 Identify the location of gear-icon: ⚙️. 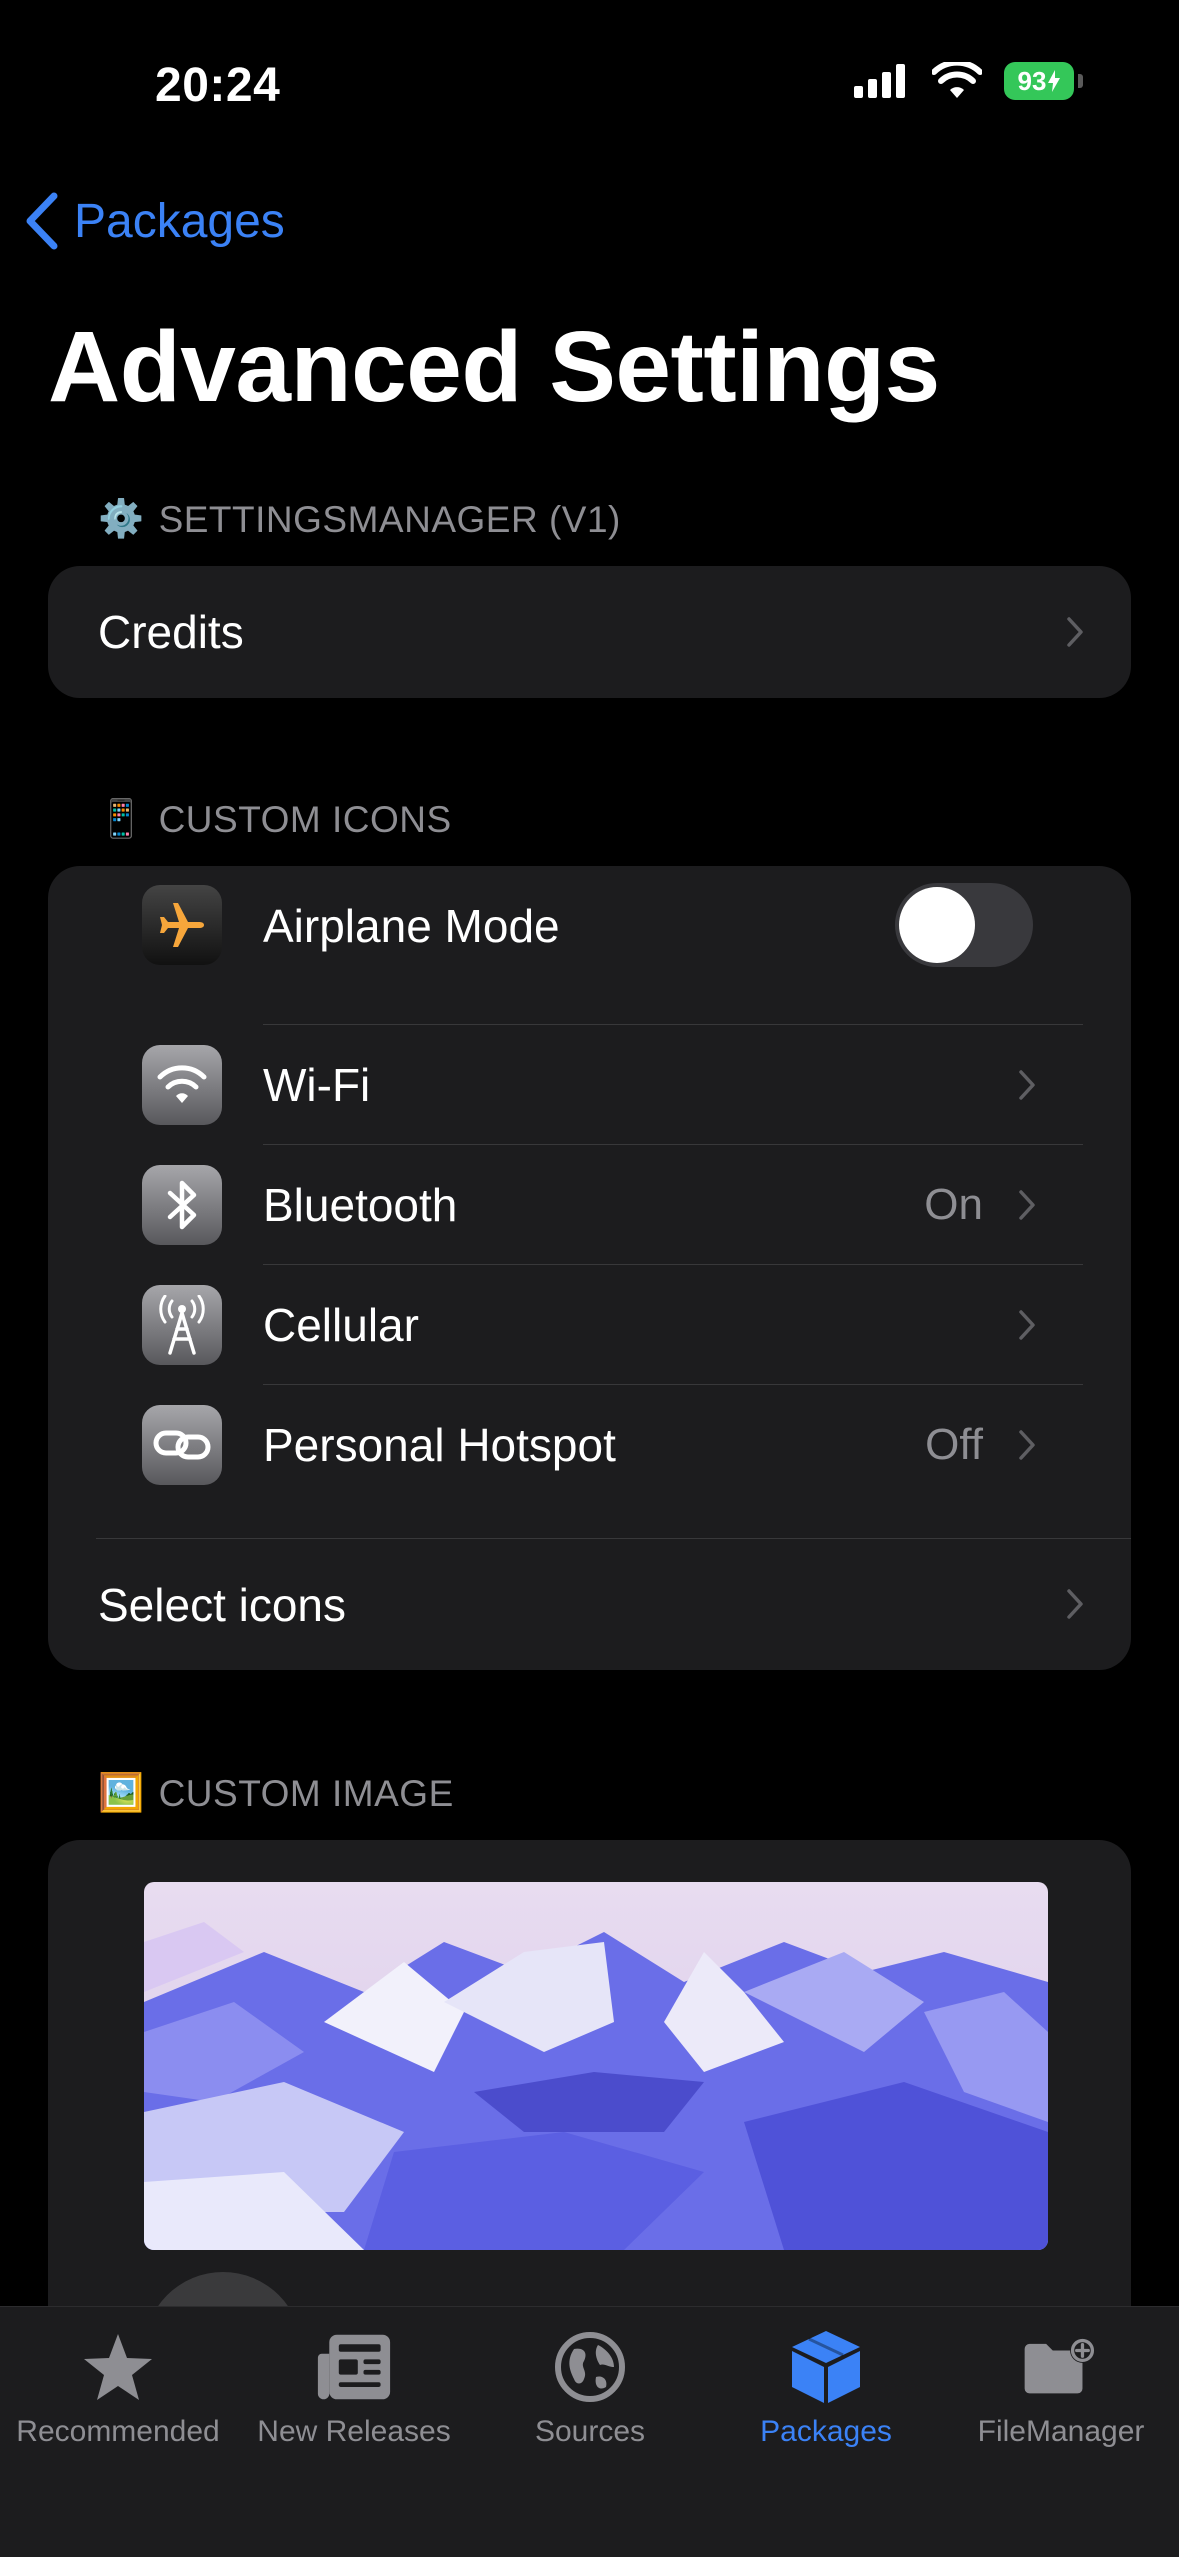
(121, 518).